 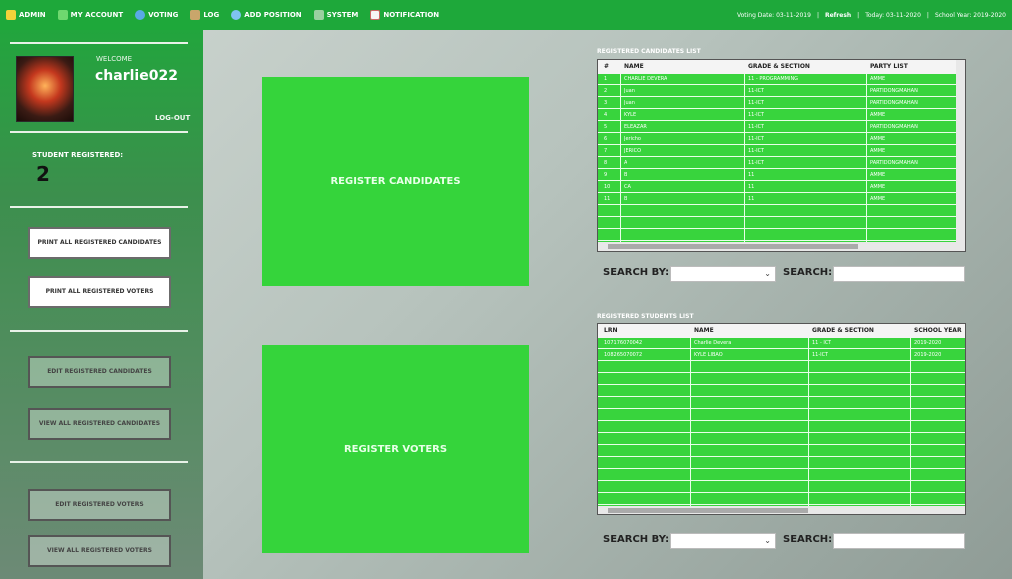 I want to click on table-row: 10 CA 11 AMME, so click(x=777, y=187).